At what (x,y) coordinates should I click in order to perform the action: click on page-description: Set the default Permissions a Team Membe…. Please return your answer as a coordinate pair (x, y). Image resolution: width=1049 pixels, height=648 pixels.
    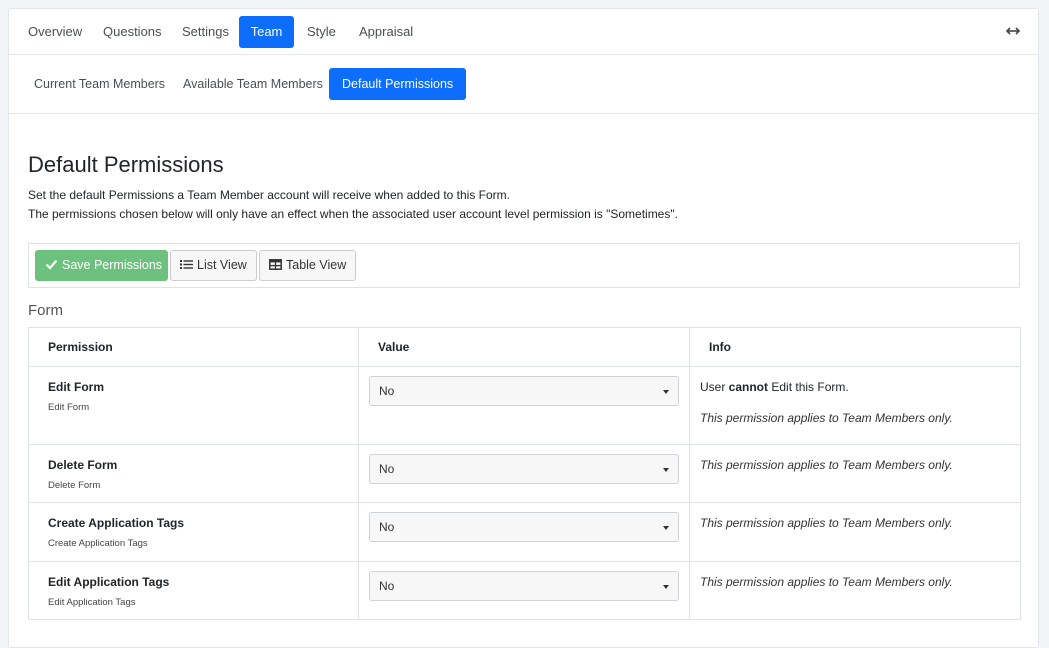
    Looking at the image, I should click on (269, 195).